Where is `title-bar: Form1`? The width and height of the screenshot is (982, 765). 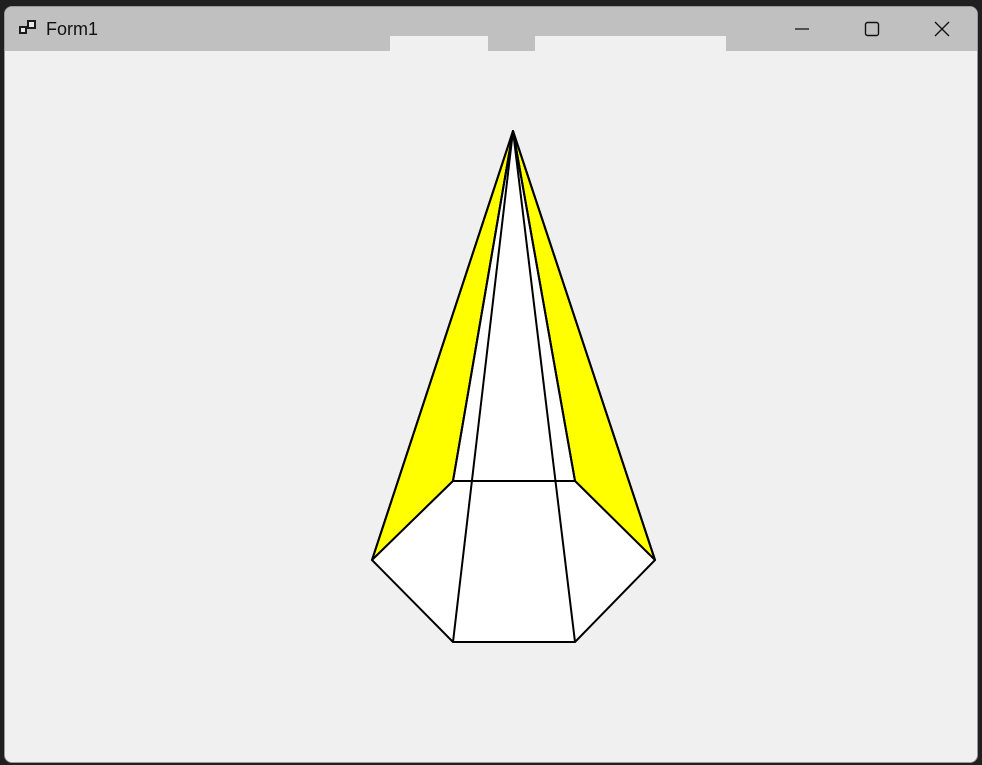
title-bar: Form1 is located at coordinates (491, 29).